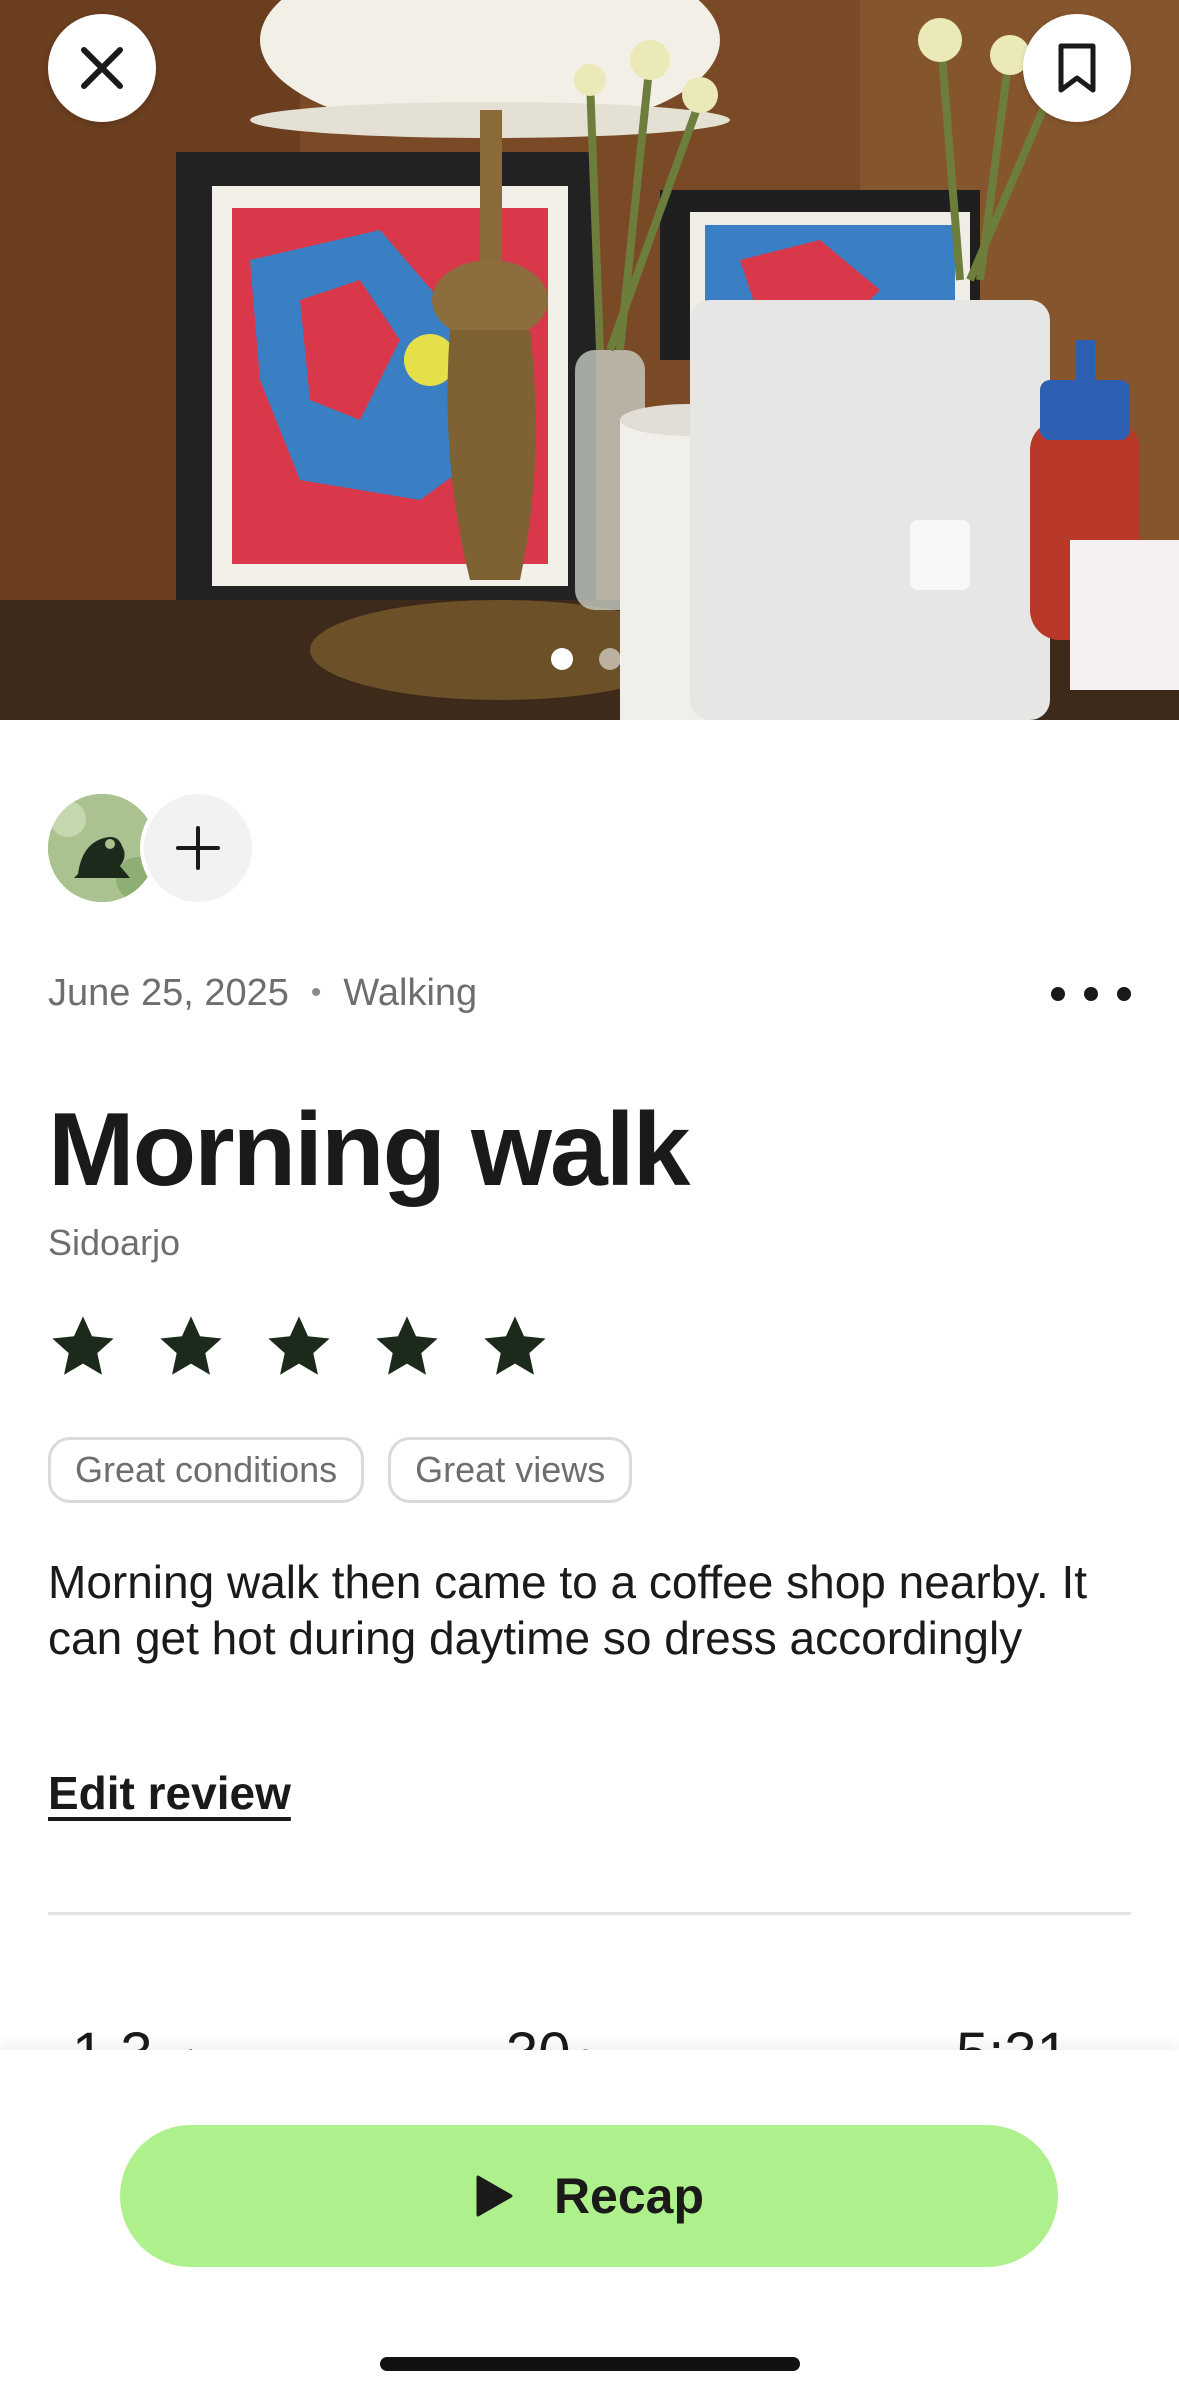  What do you see at coordinates (169, 1793) in the screenshot?
I see `edit-review-link: Edit review` at bounding box center [169, 1793].